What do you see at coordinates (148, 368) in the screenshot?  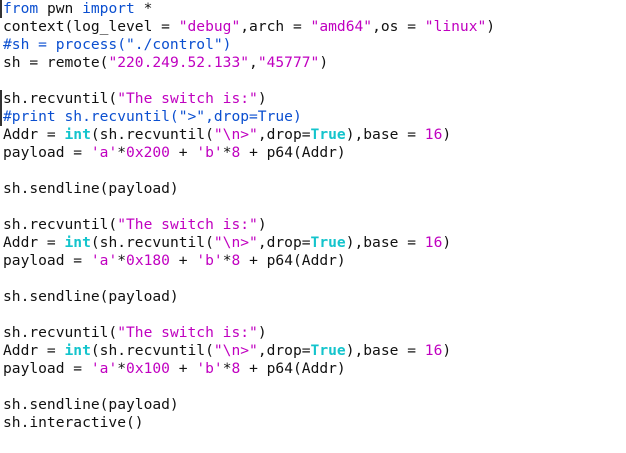 I see `number-token: 0x100` at bounding box center [148, 368].